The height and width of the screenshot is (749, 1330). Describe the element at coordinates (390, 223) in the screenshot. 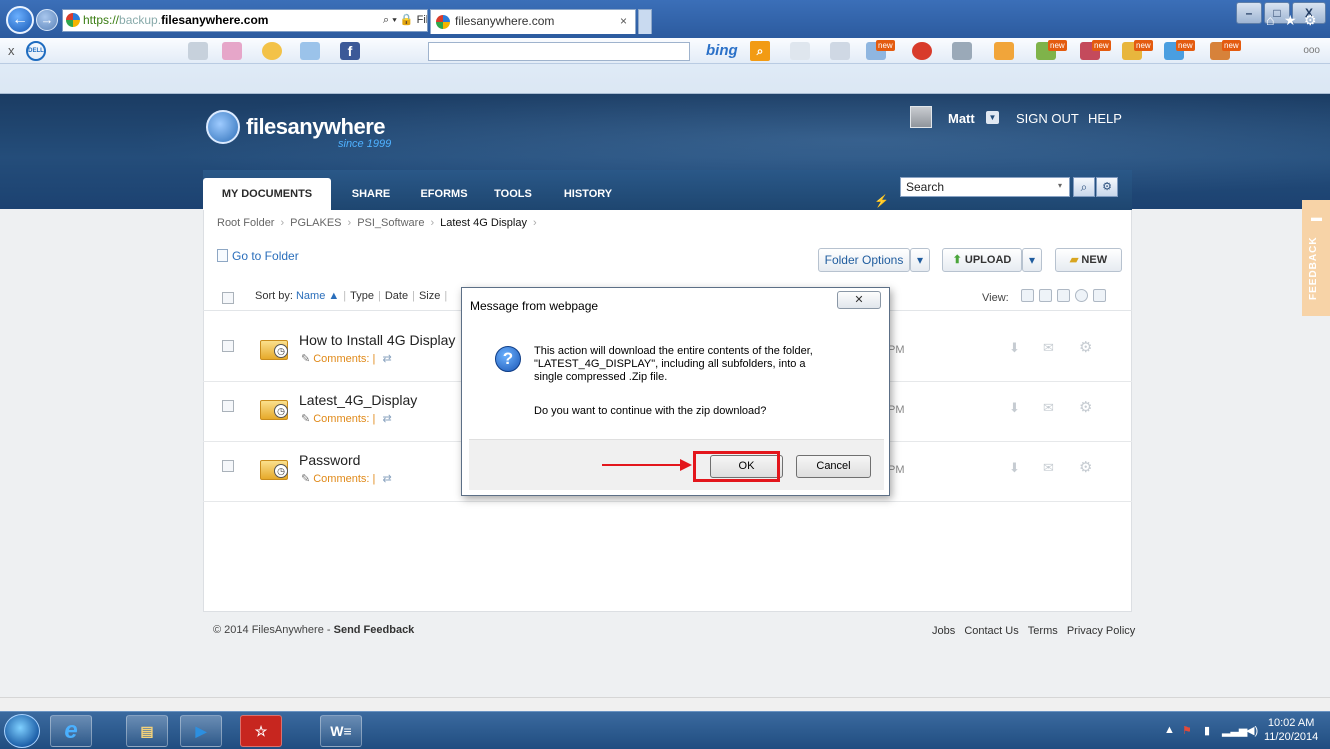

I see `breadcrumb-item-psi-software: PSI_Software` at that location.